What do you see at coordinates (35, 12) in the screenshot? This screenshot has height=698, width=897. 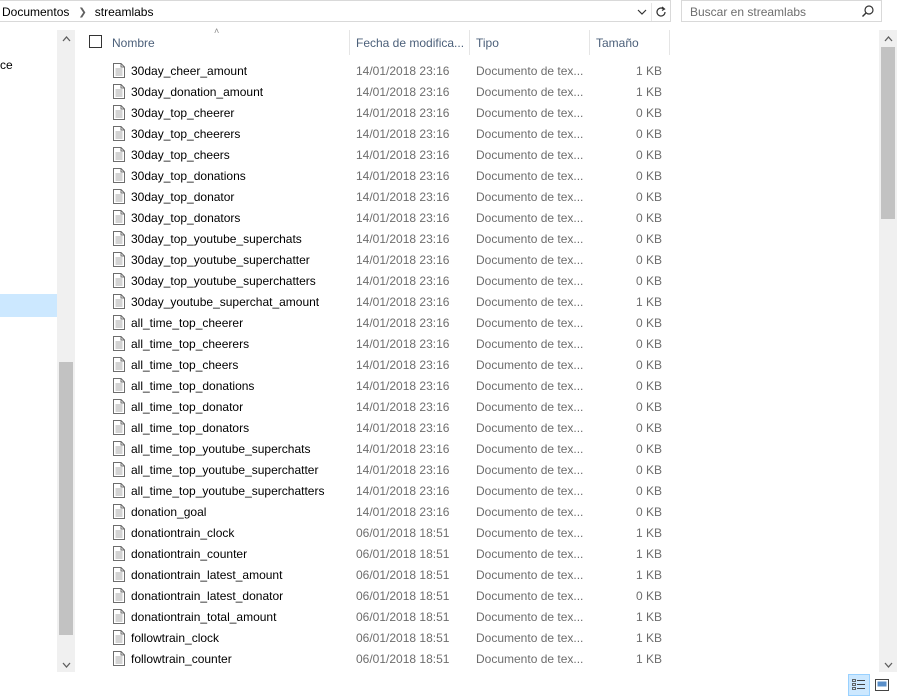 I see `breadcrumb-documentos: Documentos` at bounding box center [35, 12].